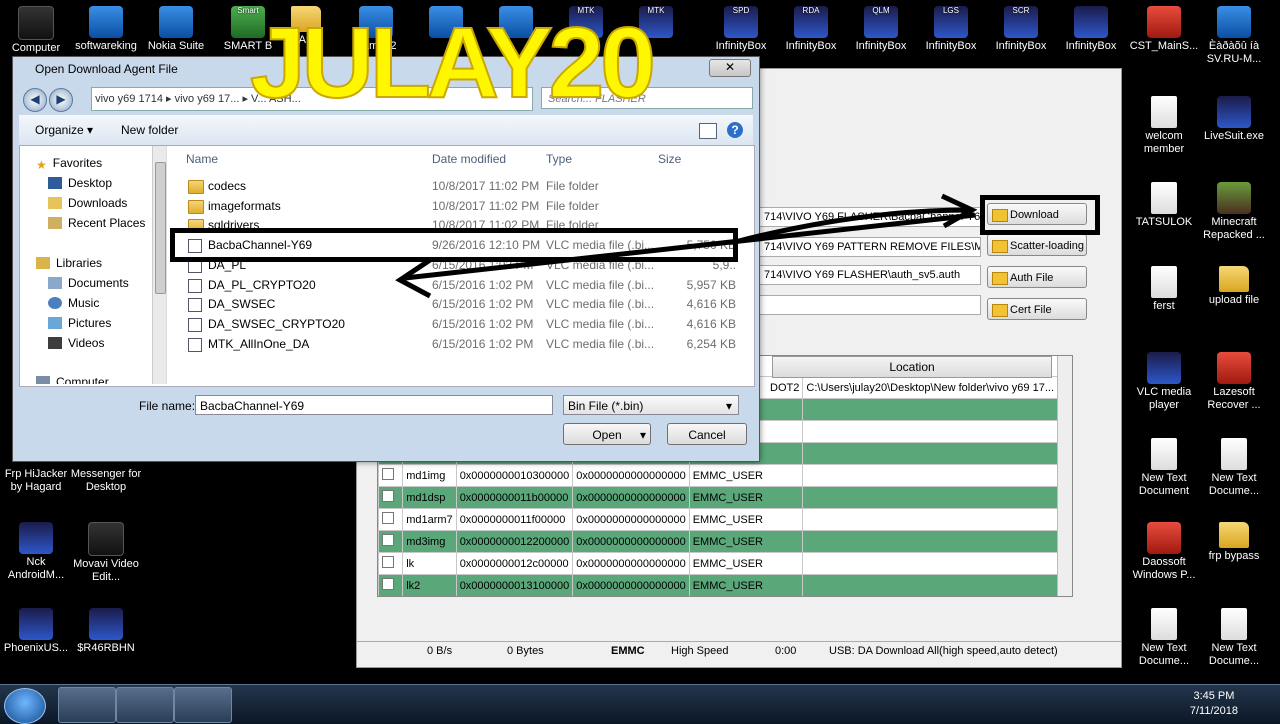 The height and width of the screenshot is (724, 1280). I want to click on start-button, so click(25, 706).